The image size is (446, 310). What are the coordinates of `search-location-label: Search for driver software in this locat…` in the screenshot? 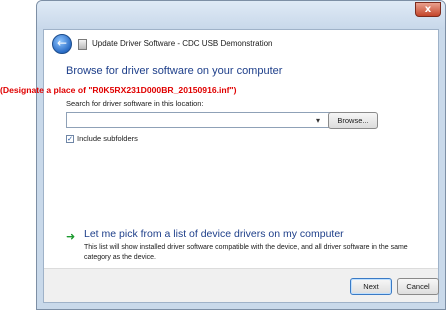 It's located at (135, 103).